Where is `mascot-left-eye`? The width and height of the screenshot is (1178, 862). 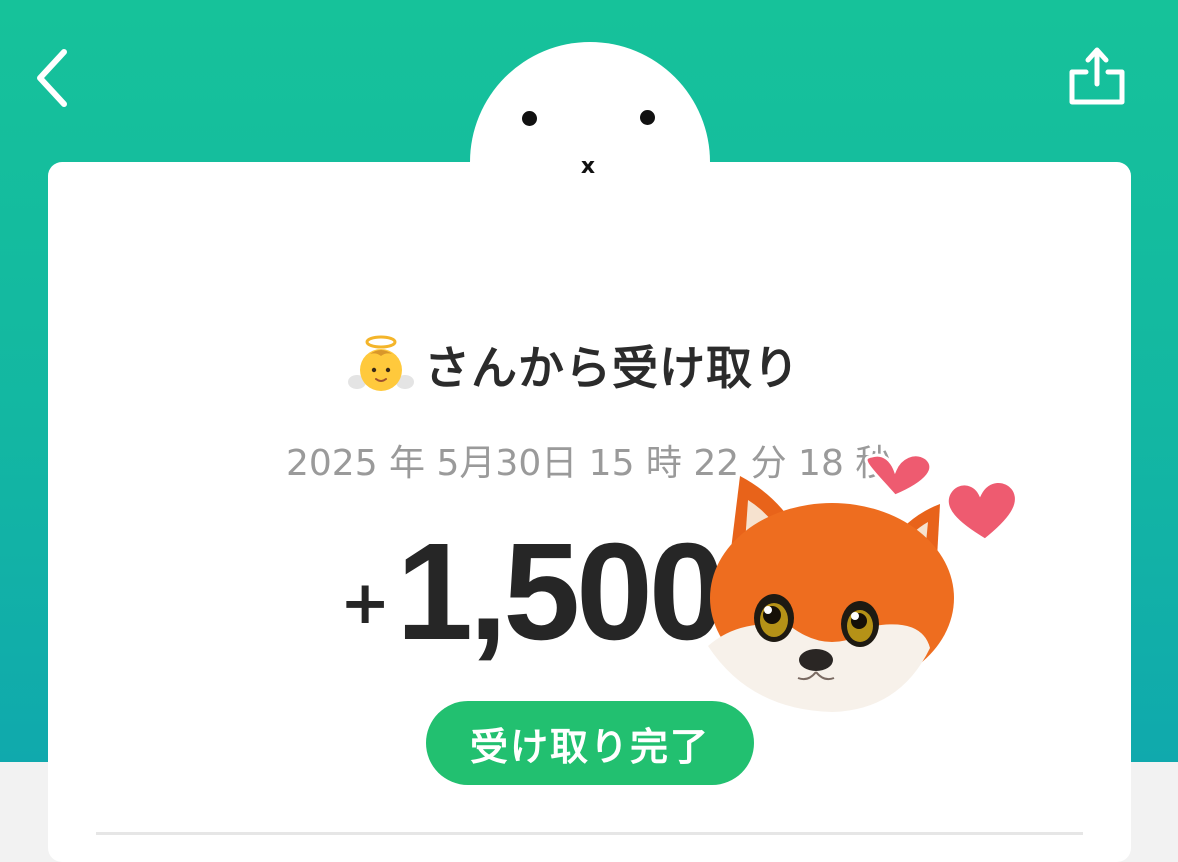
mascot-left-eye is located at coordinates (529, 118).